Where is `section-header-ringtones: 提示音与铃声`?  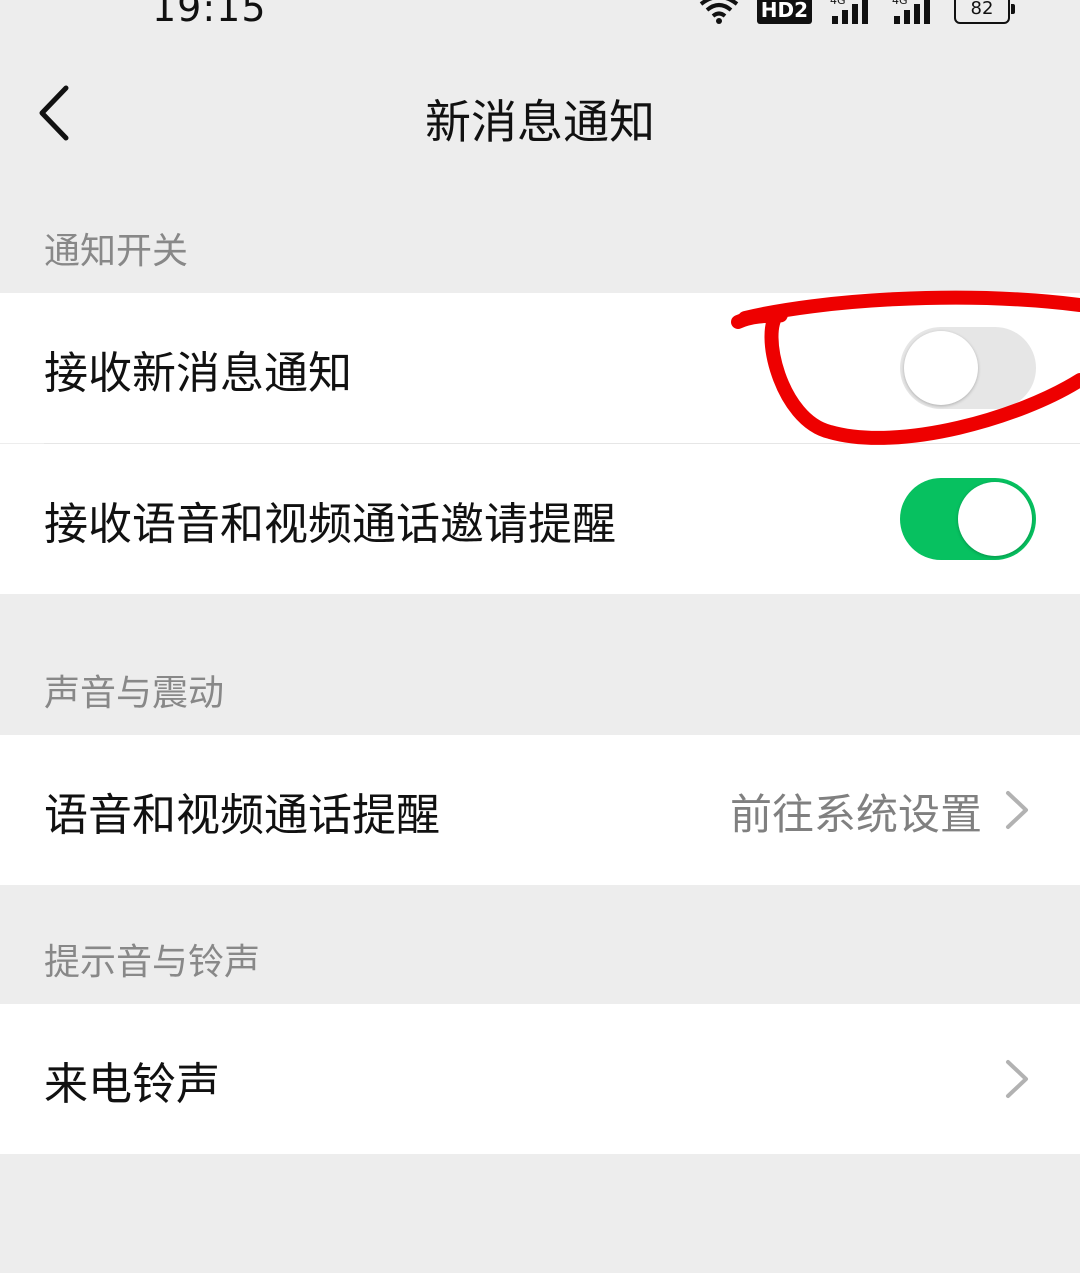
section-header-ringtones: 提示音与铃声 is located at coordinates (152, 962).